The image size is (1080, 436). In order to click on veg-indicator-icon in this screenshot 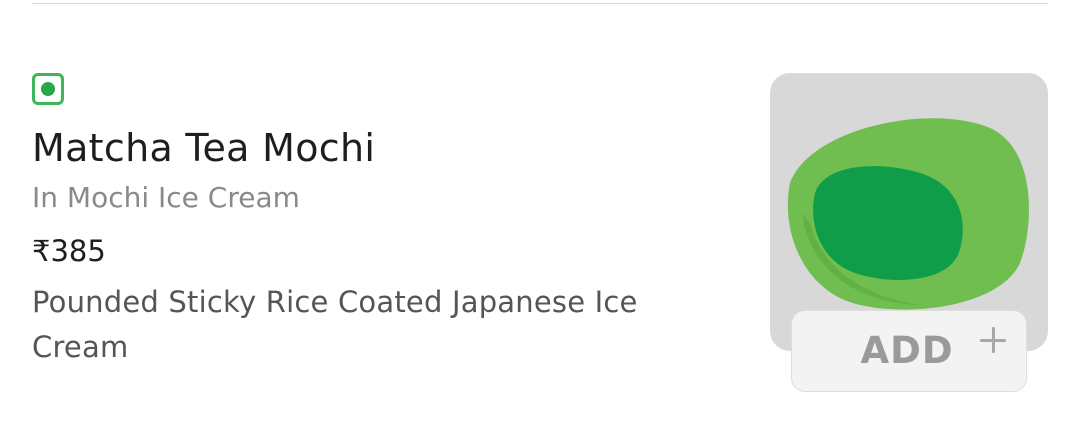, I will do `click(48, 89)`.